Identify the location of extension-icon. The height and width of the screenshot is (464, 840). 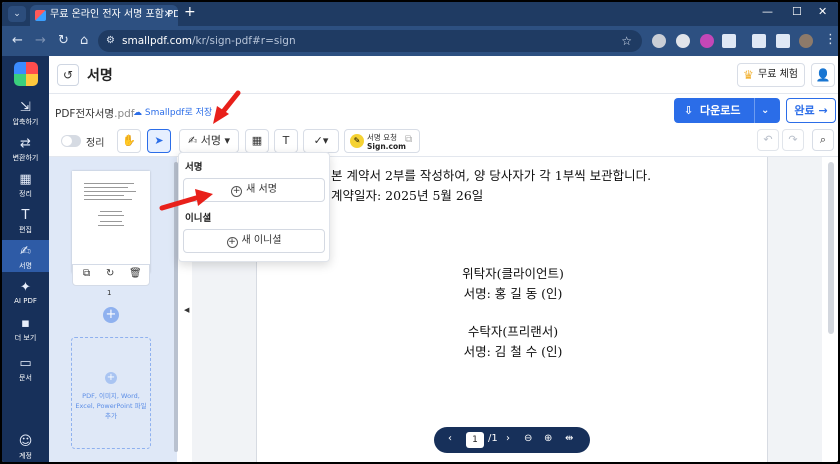
(659, 41).